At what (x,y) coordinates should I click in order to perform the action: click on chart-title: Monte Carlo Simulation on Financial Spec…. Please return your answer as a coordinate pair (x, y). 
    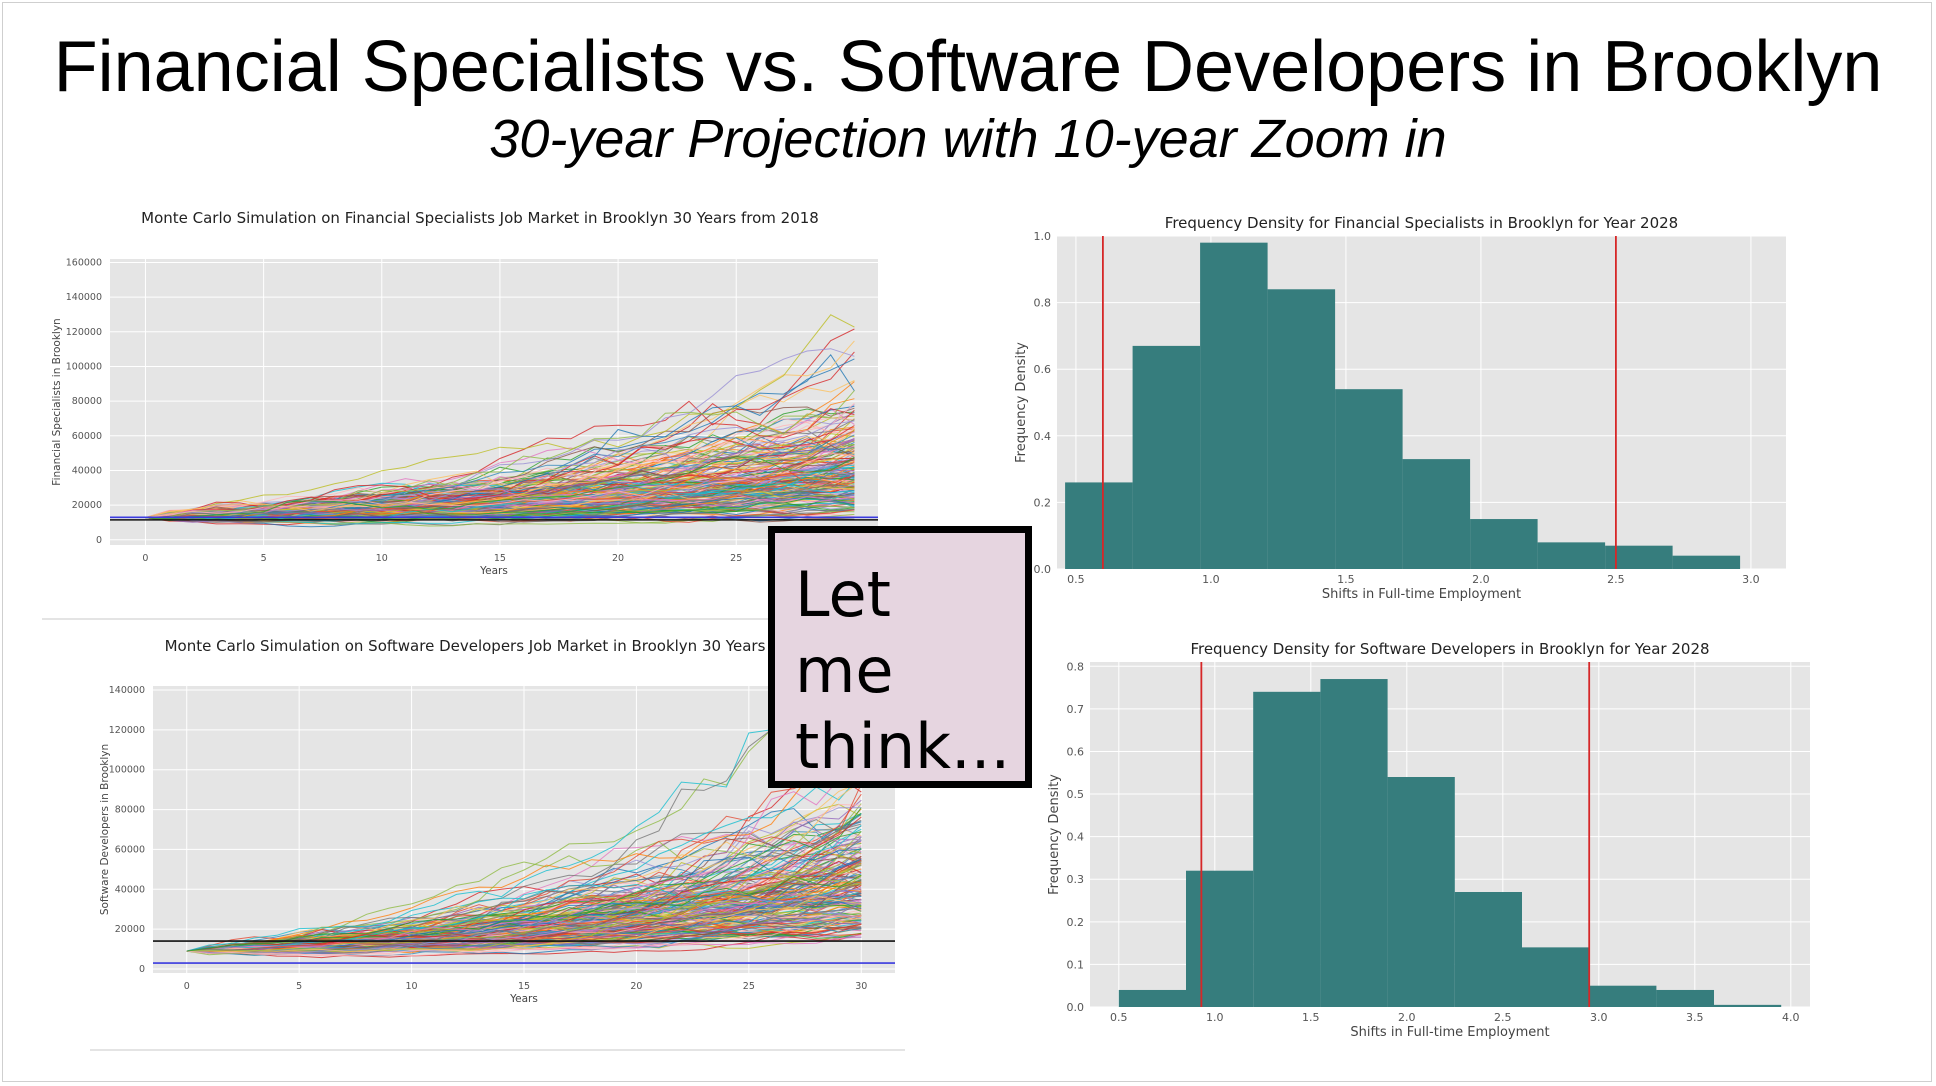
    Looking at the image, I should click on (480, 218).